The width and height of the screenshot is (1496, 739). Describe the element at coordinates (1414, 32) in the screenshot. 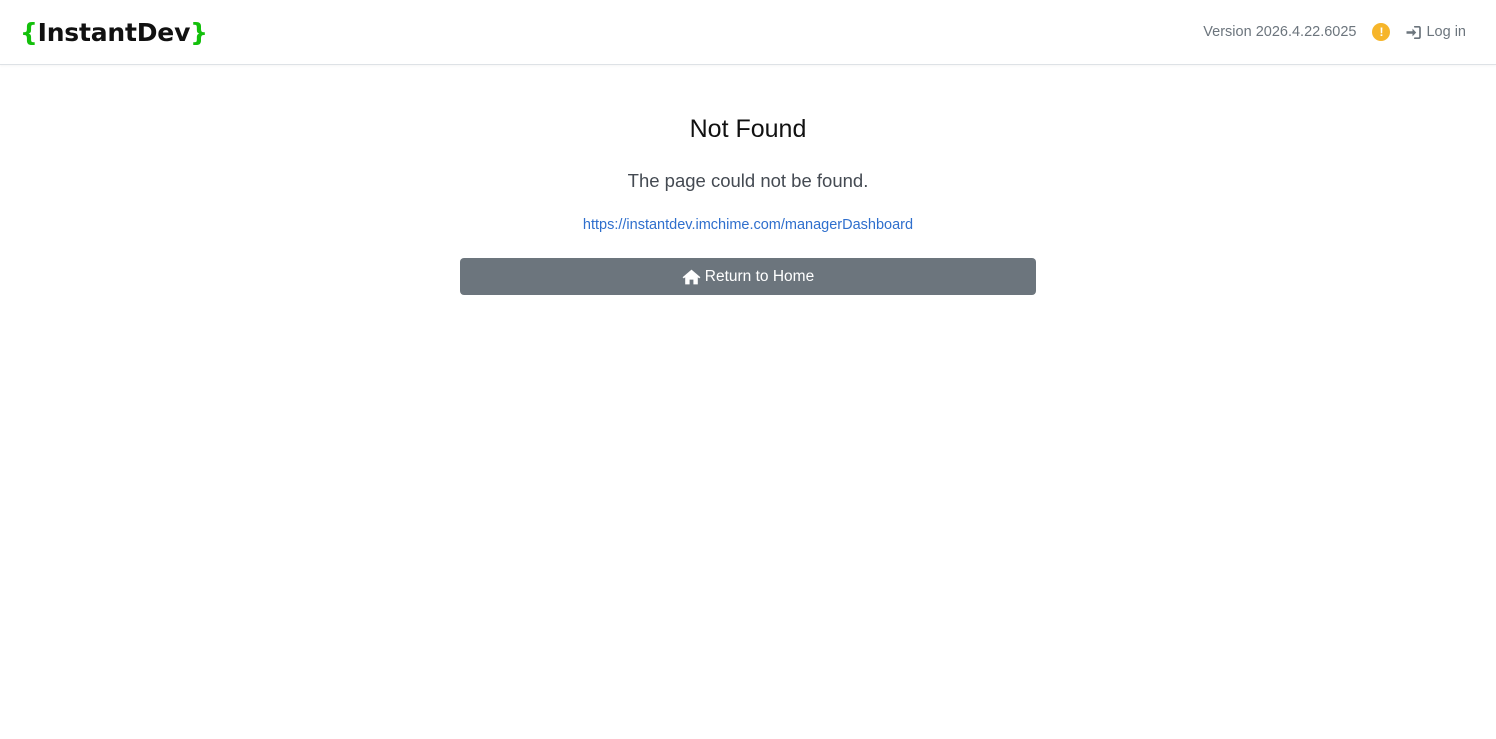

I see `sign-in-icon` at that location.